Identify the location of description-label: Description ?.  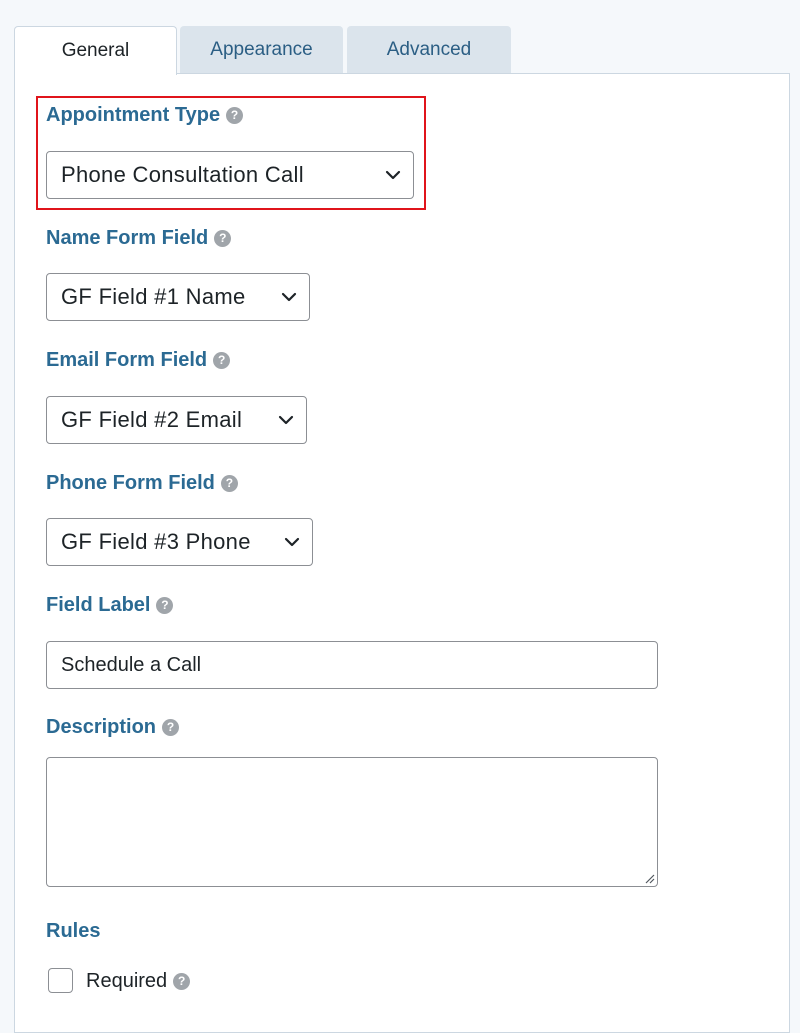
(113, 727).